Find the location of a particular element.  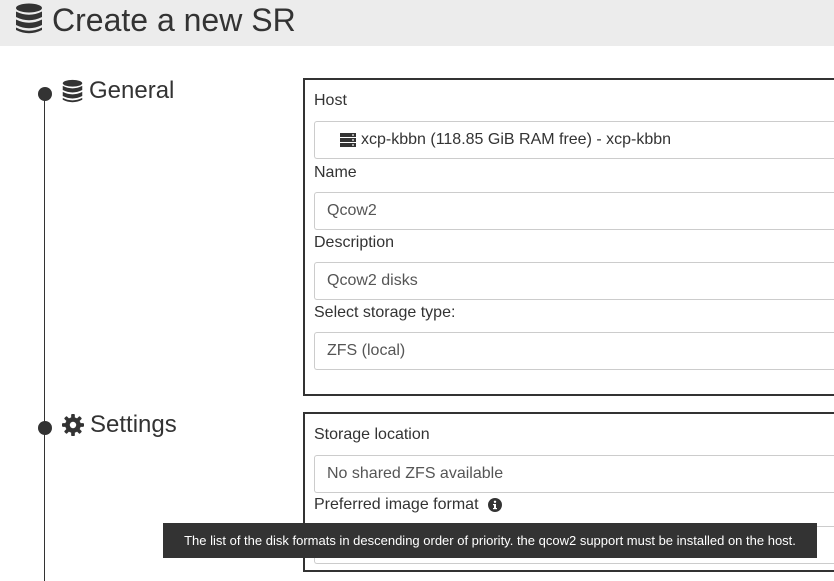

storage-type-select: ZFS (local) is located at coordinates (574, 351).